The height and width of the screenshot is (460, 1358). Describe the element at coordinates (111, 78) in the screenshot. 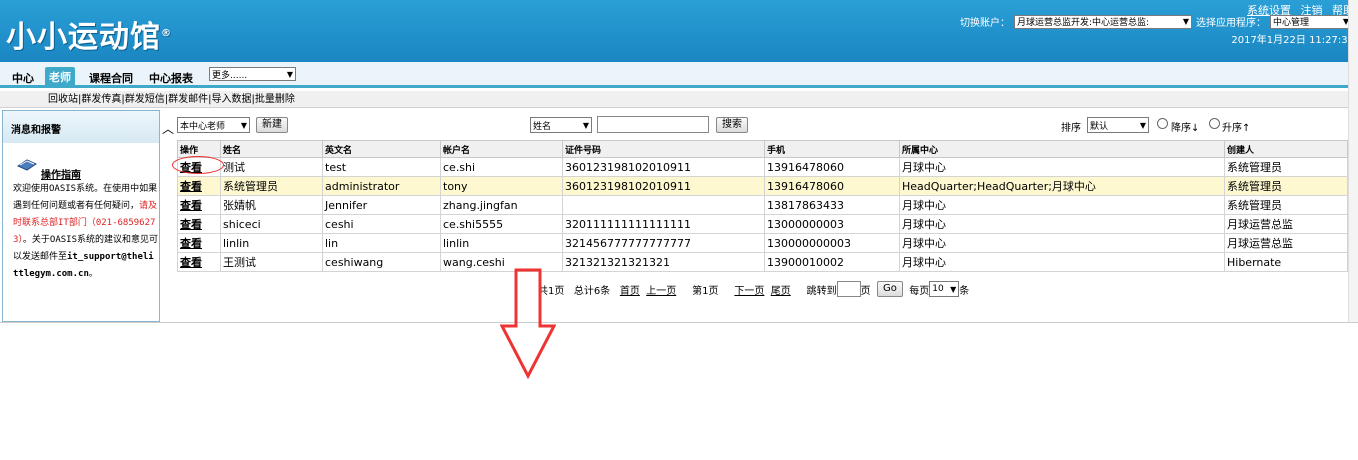

I see `tab-course-contract: 课程合同` at that location.